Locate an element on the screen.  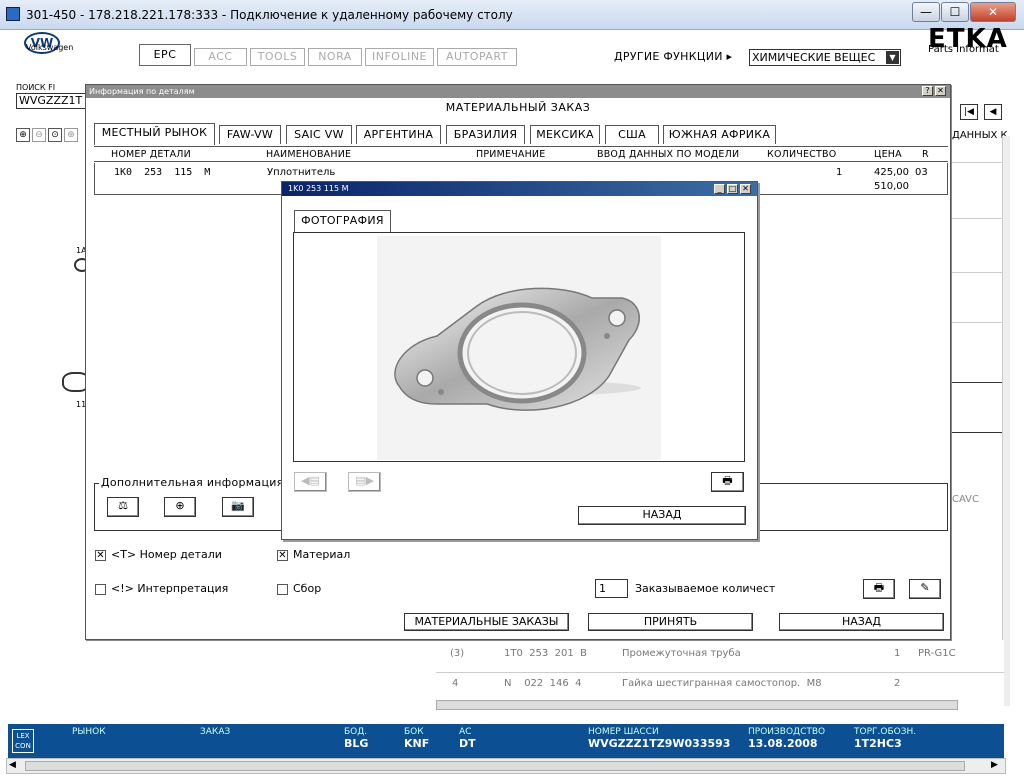
status-market: РЫНОК is located at coordinates (89, 732).